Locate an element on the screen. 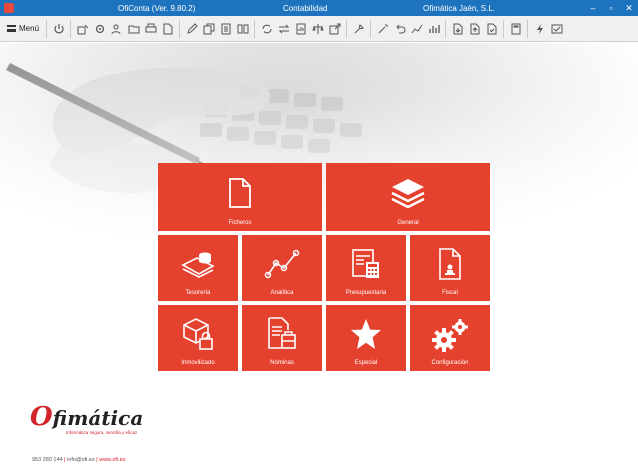 Image resolution: width=638 pixels, height=475 pixels. tile-general: General is located at coordinates (408, 197).